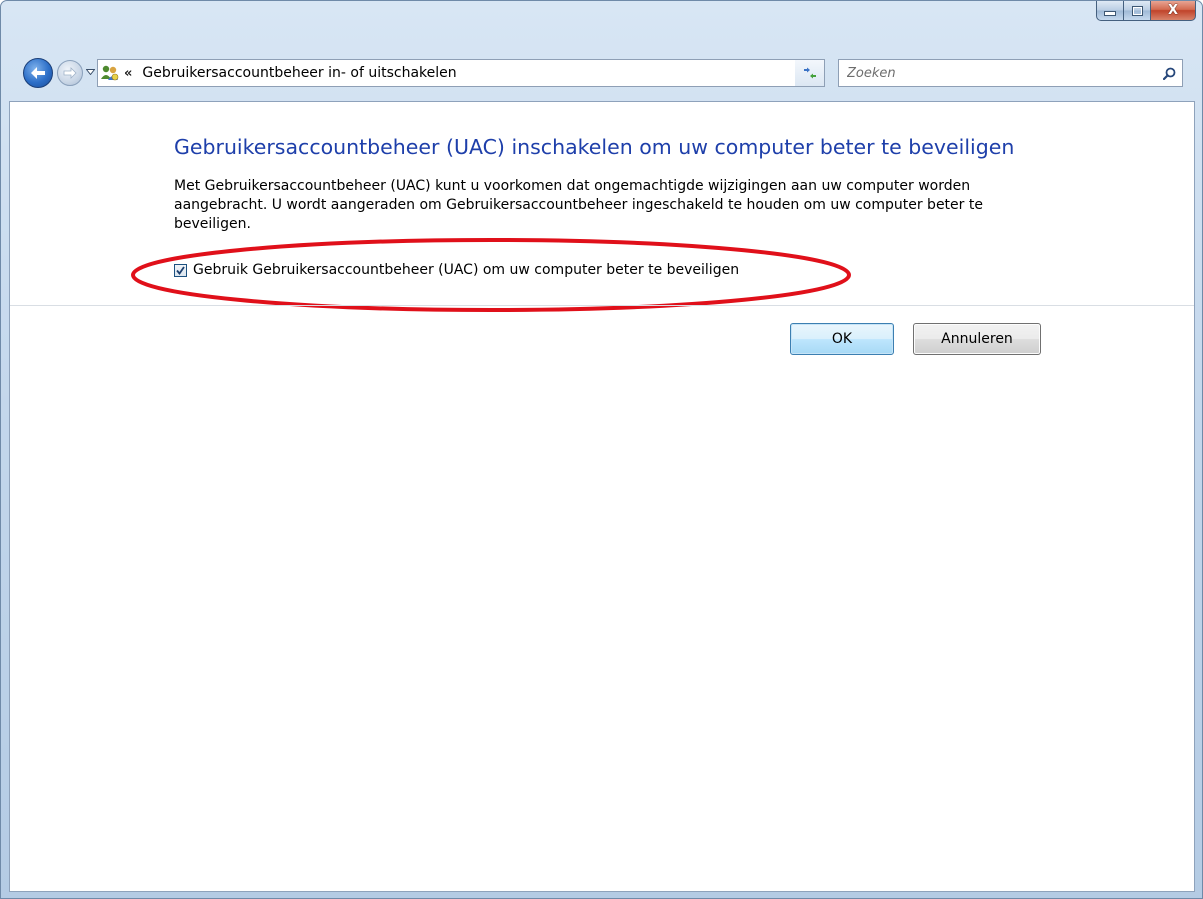 This screenshot has height=899, width=1203. I want to click on back-arrow-icon, so click(38, 73).